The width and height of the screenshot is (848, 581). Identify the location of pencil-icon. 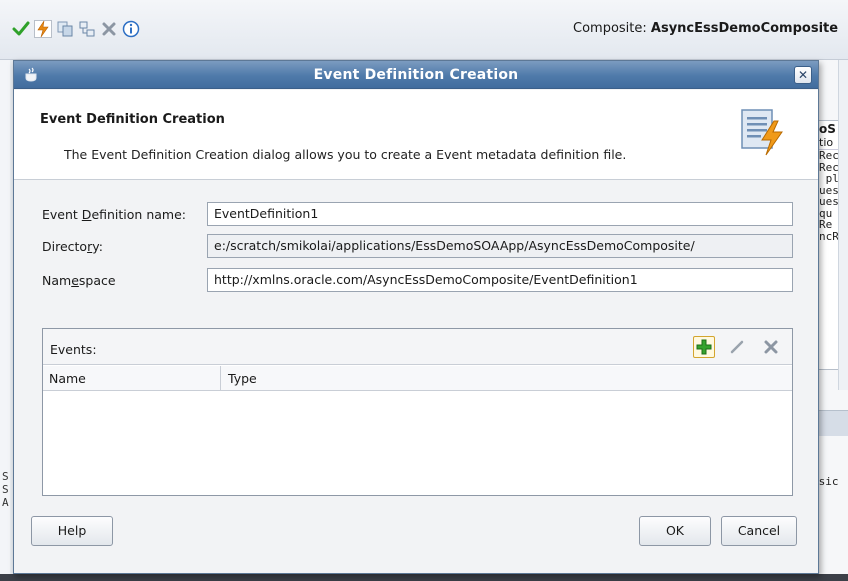
(737, 347).